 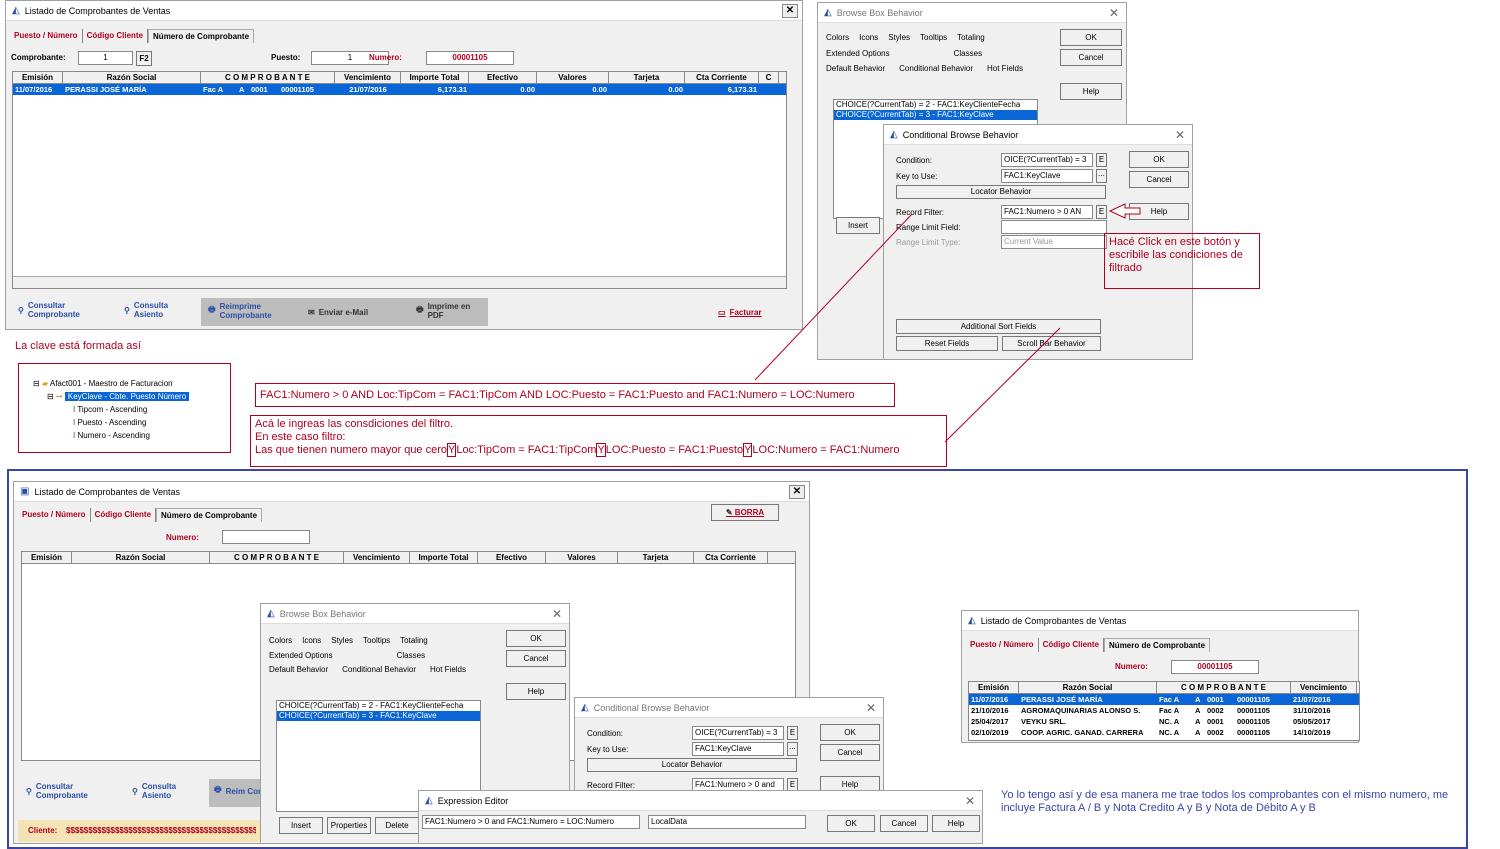 I want to click on col-valores: Valores, so click(x=573, y=77).